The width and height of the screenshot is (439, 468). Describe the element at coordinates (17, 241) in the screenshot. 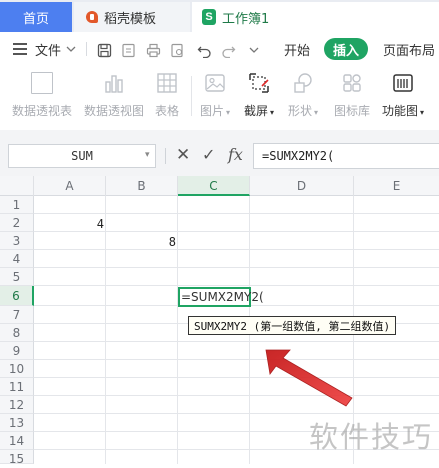

I see `row-header-3: 3` at that location.